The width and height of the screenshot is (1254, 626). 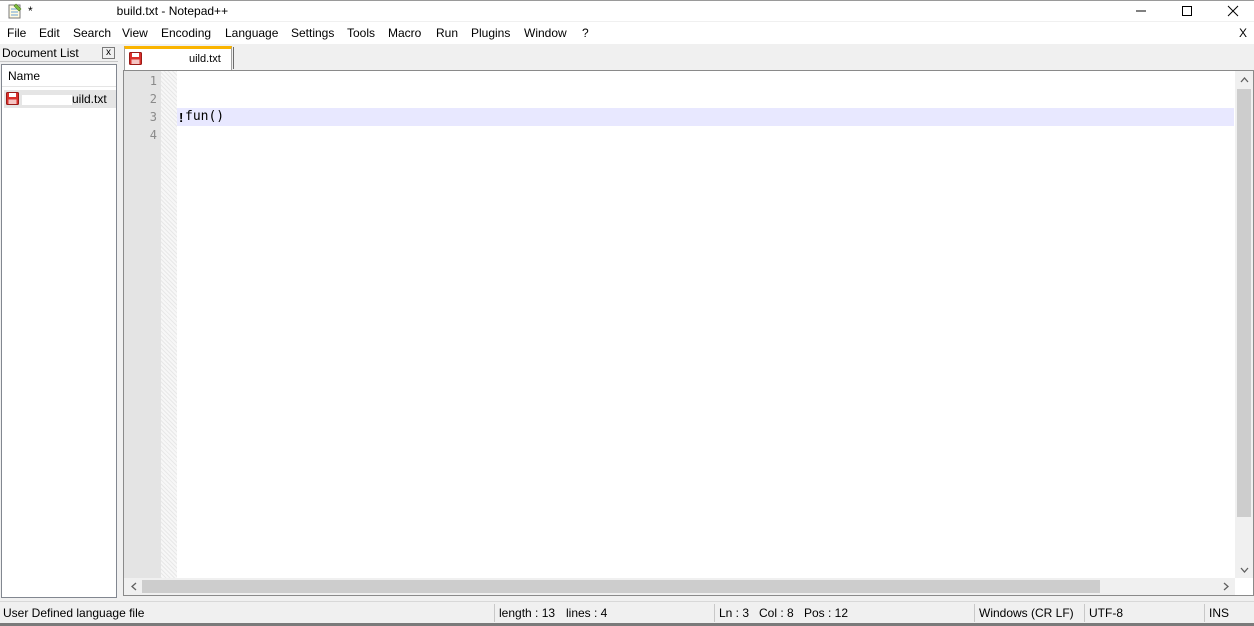 What do you see at coordinates (92, 33) in the screenshot?
I see `menu-search: Search` at bounding box center [92, 33].